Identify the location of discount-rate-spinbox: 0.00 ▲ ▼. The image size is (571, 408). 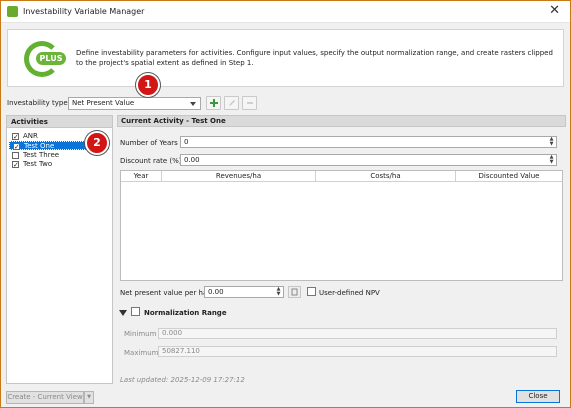
(368, 160).